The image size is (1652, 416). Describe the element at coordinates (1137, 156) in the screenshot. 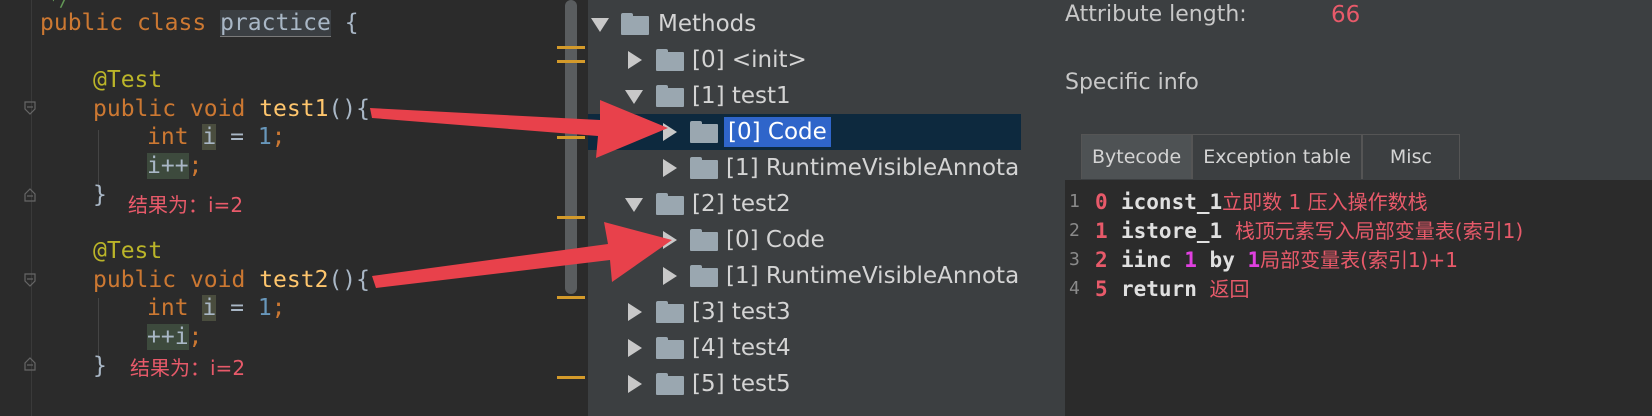

I see `tab-bytecode: Bytecode` at that location.